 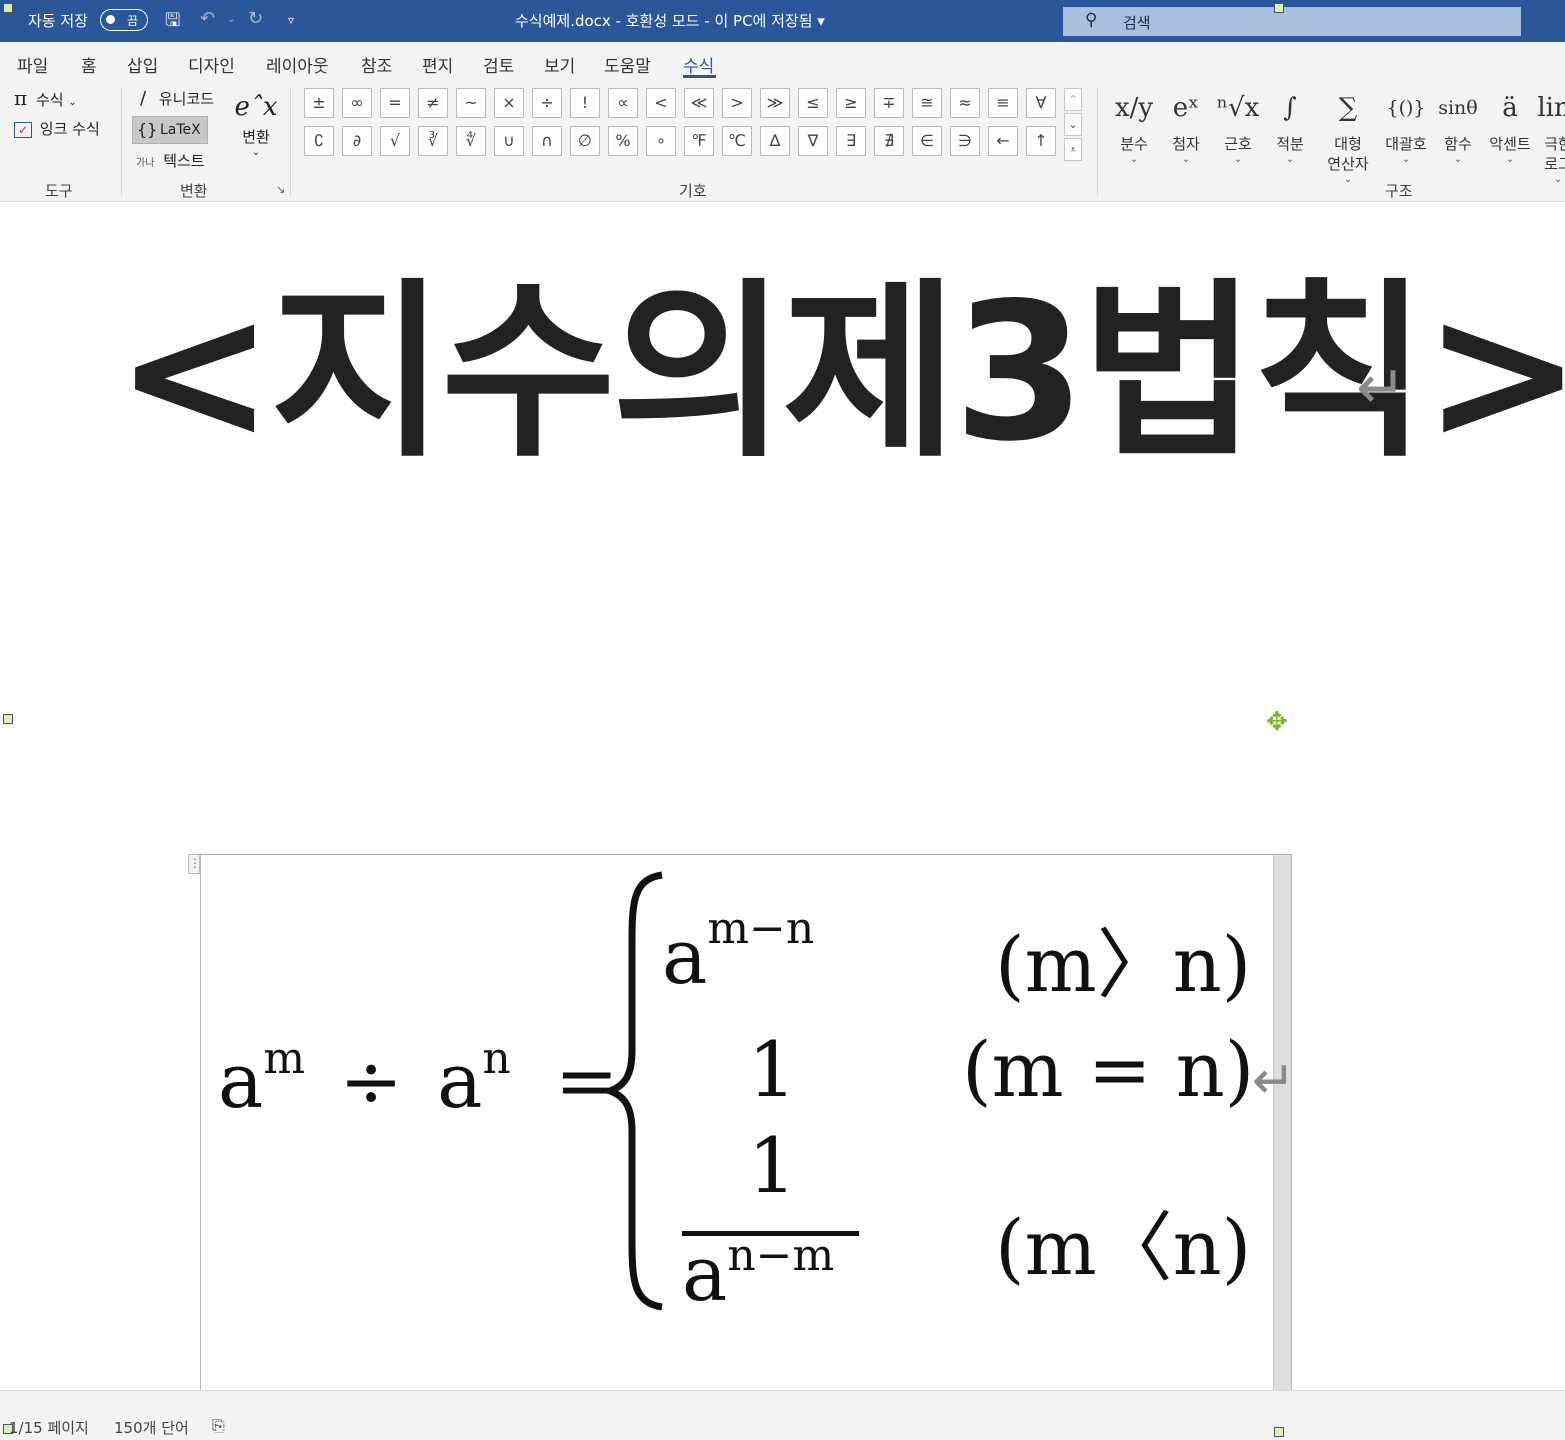 What do you see at coordinates (218, 1426) in the screenshot?
I see `proofing-icon: ⎘` at bounding box center [218, 1426].